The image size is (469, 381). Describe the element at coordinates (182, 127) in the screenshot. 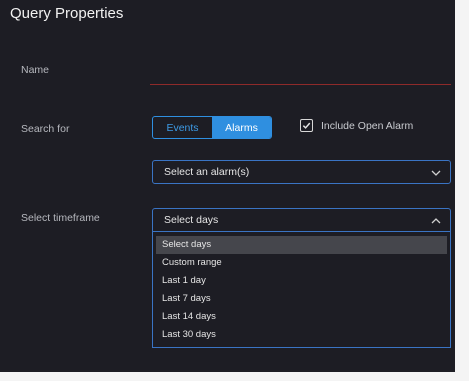

I see `events-toggle-button: Events` at that location.